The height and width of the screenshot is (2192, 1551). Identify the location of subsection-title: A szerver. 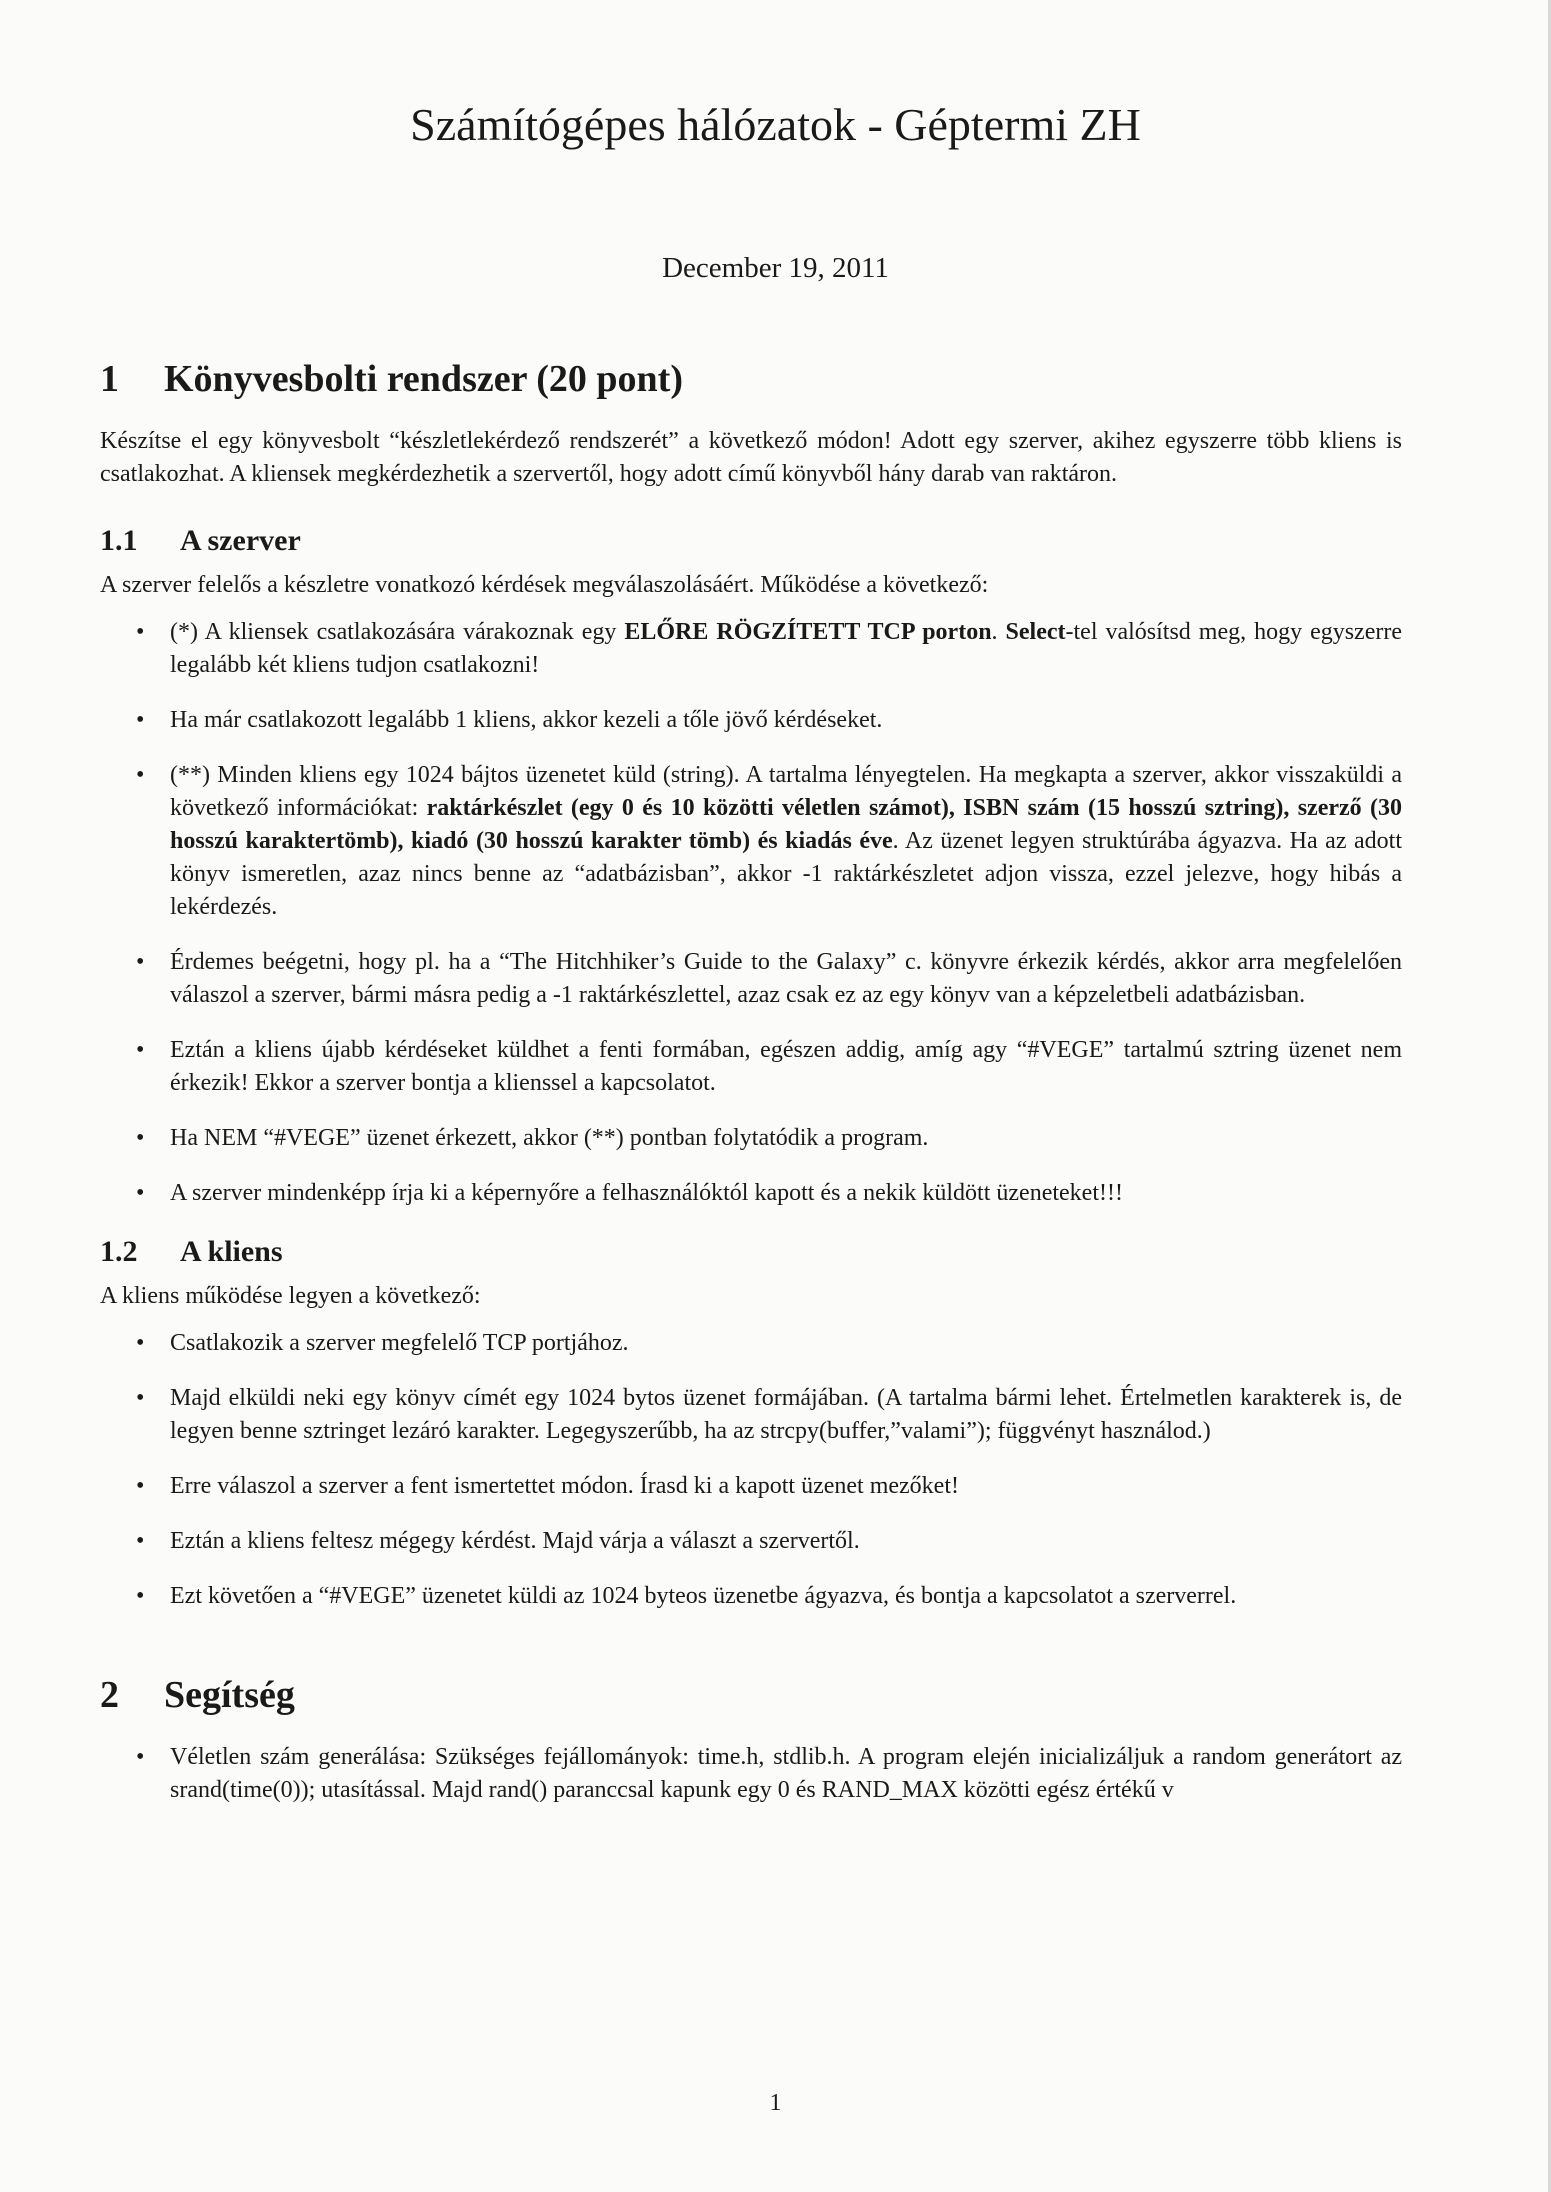
(240, 540).